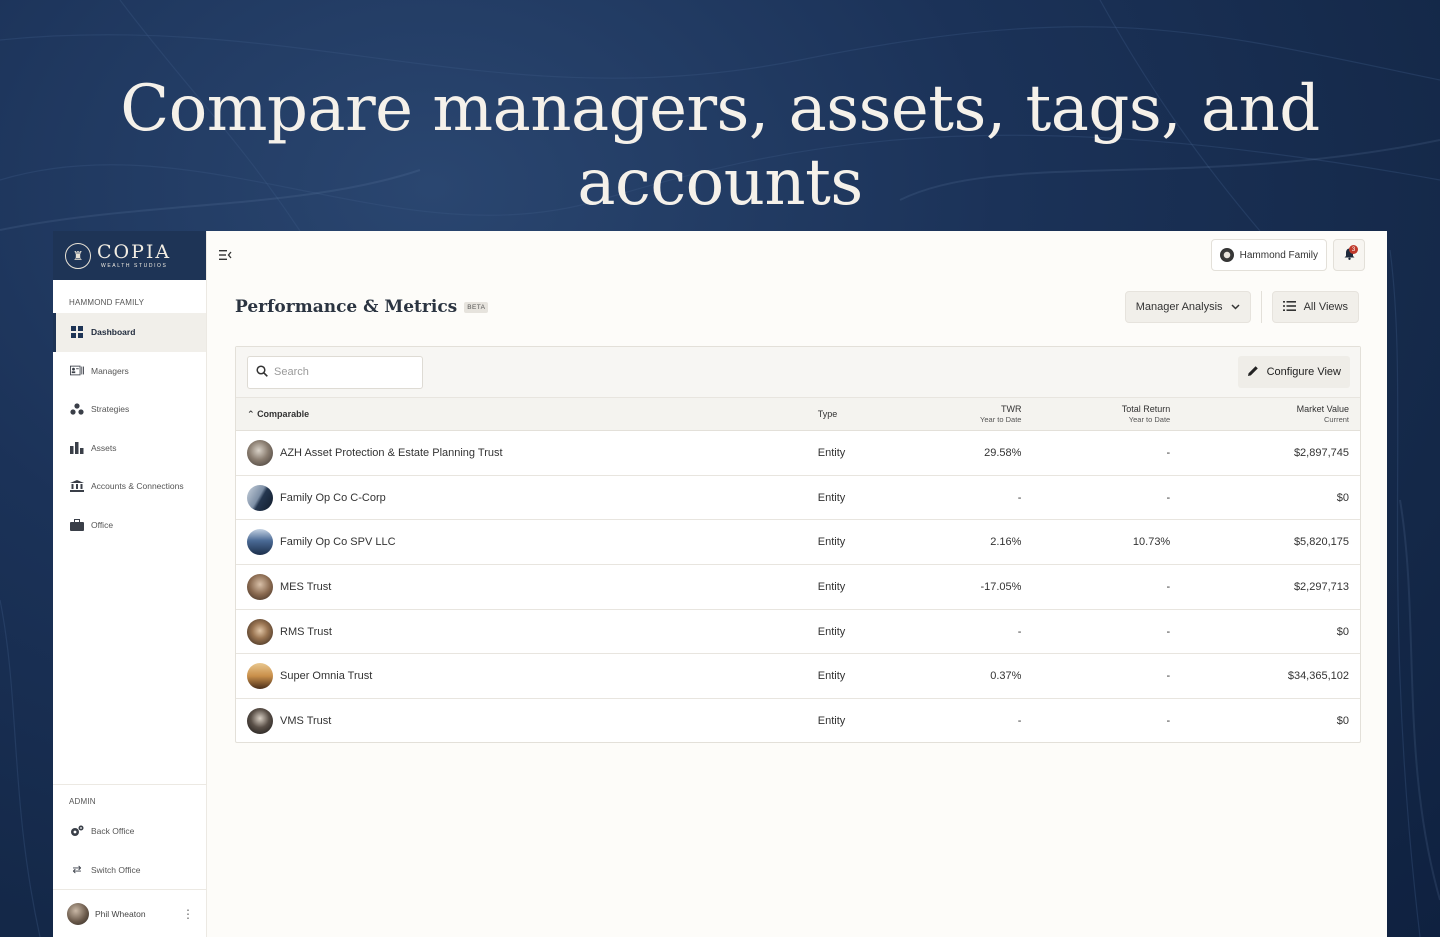 Image resolution: width=1440 pixels, height=937 pixels. I want to click on market-value: $5,820,175, so click(1270, 542).